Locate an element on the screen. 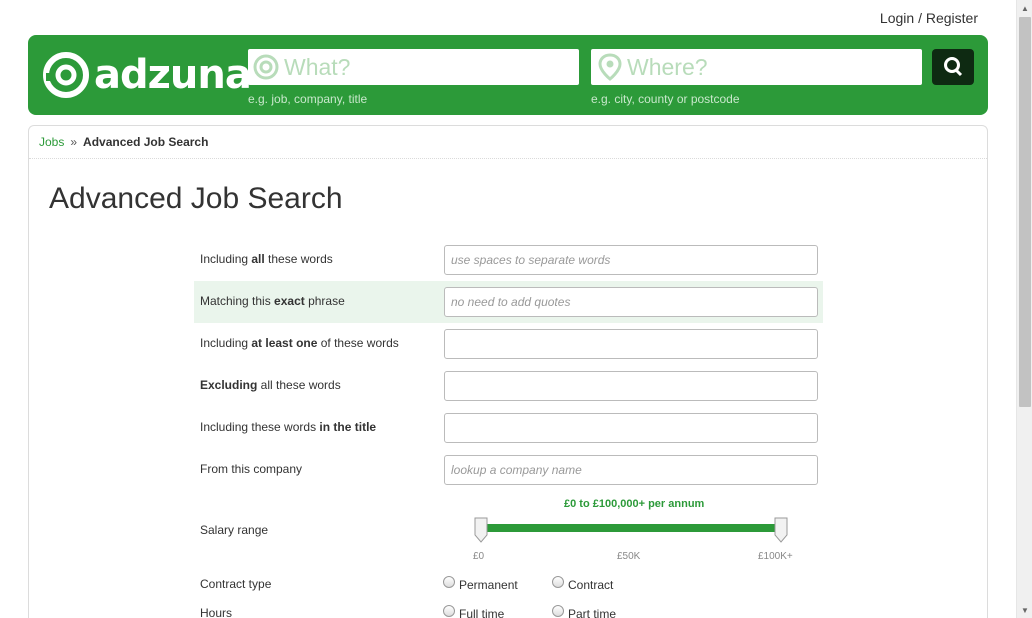 The width and height of the screenshot is (1032, 618). contract-radio is located at coordinates (558, 582).